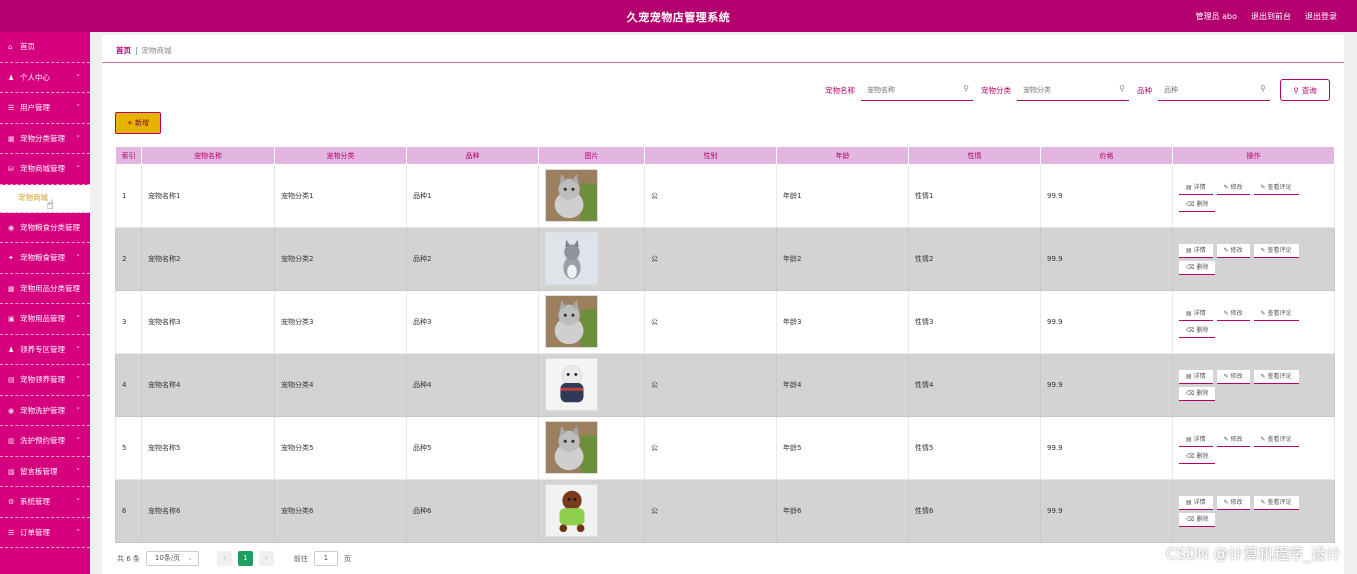 The image size is (1357, 574). I want to click on sidebar-item-3: ▦ 宠物分类管理 ˅, so click(45, 139).